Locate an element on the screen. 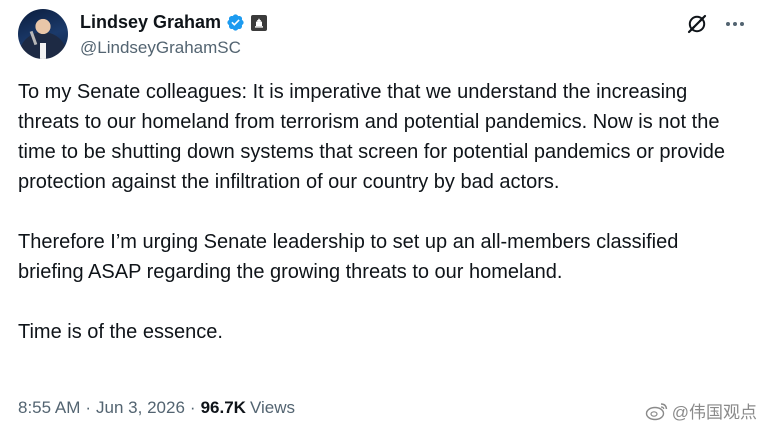 This screenshot has width=765, height=428. government-badge-icon is located at coordinates (259, 22).